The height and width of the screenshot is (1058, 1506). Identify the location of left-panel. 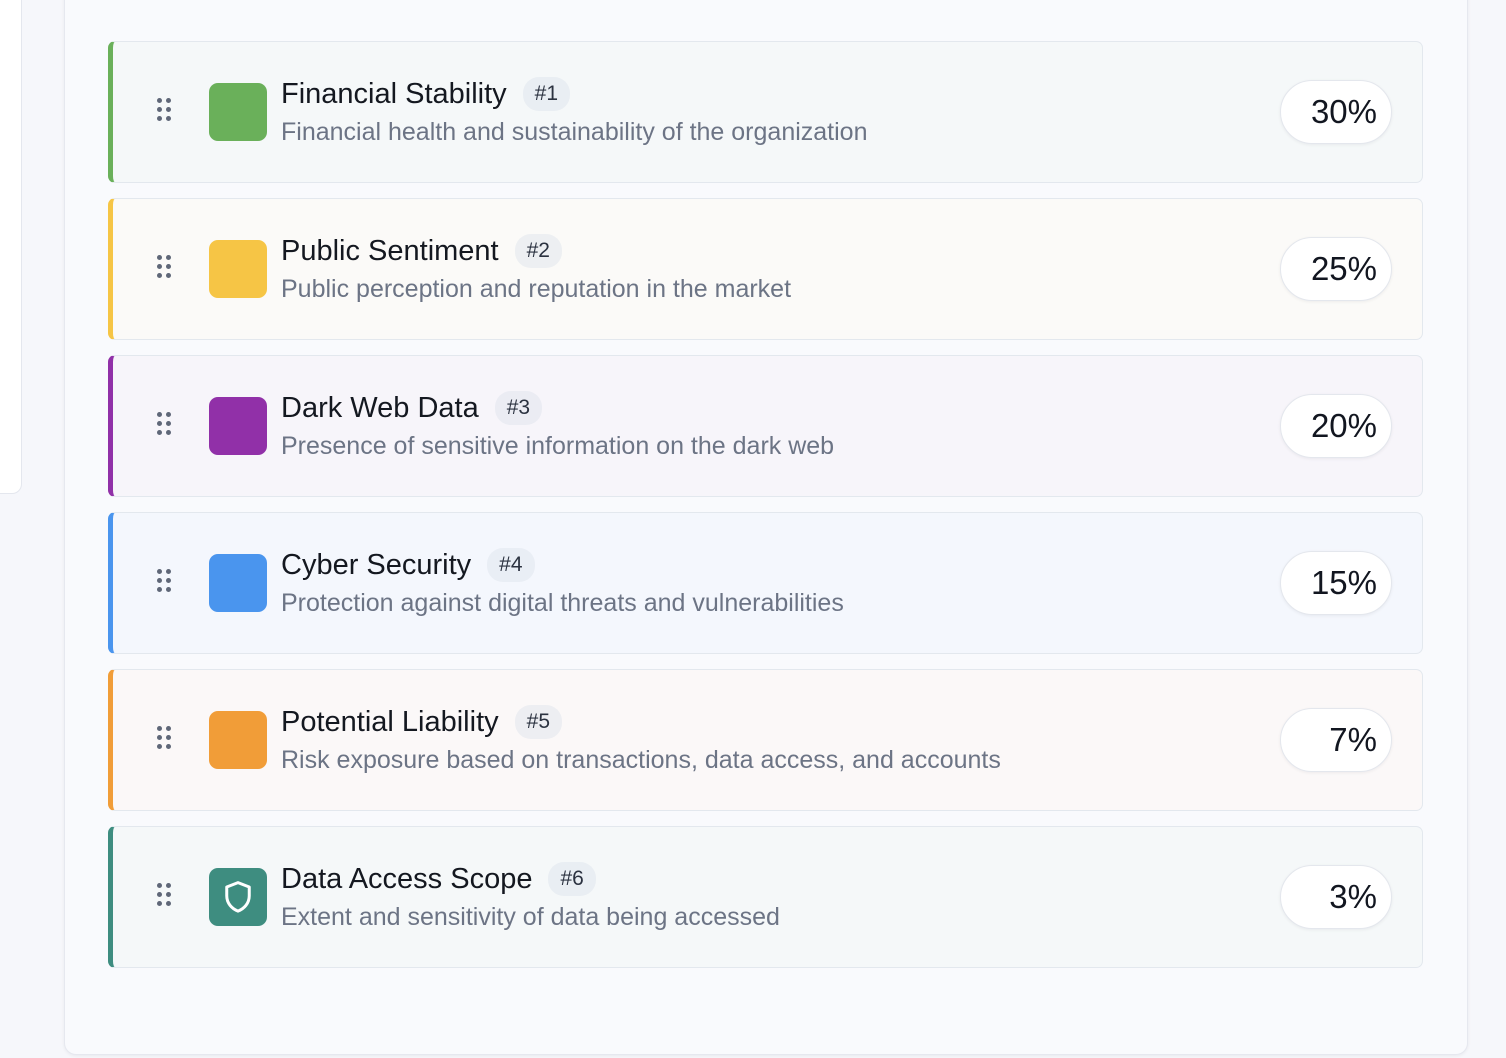
(11, 247).